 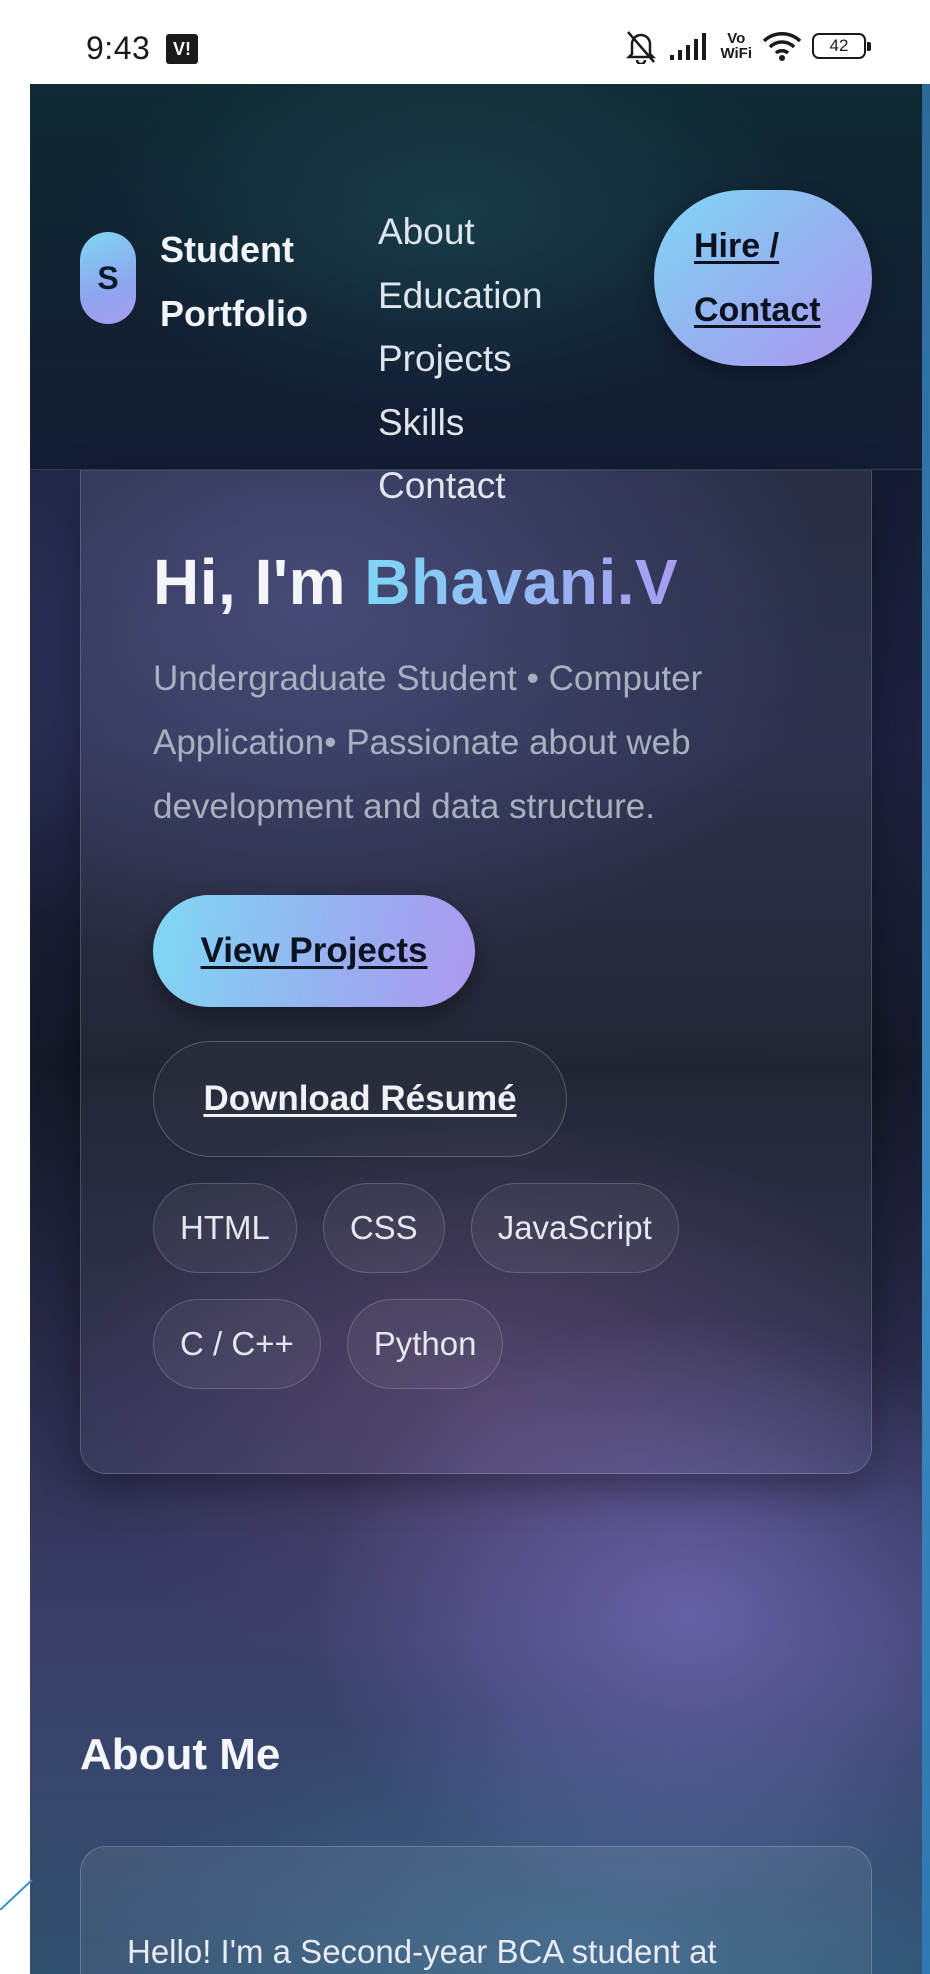 I want to click on hire-contact-button: Hire / Contact, so click(x=763, y=278).